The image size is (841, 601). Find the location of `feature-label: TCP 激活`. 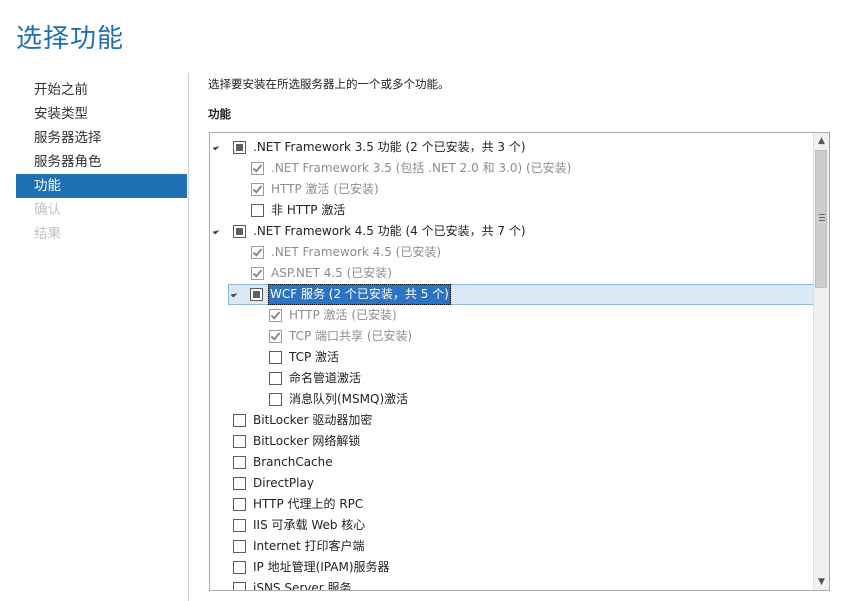

feature-label: TCP 激活 is located at coordinates (314, 357).